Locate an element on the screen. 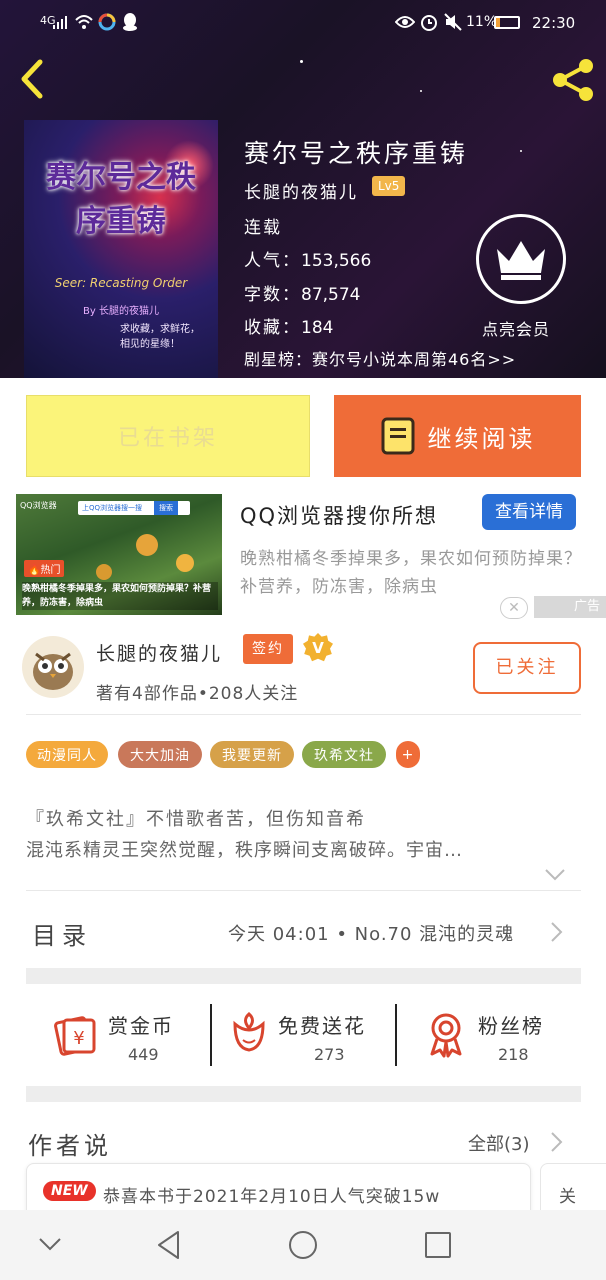 The image size is (606, 1280). ad-image-hot-label: 热门 is located at coordinates (50, 570).